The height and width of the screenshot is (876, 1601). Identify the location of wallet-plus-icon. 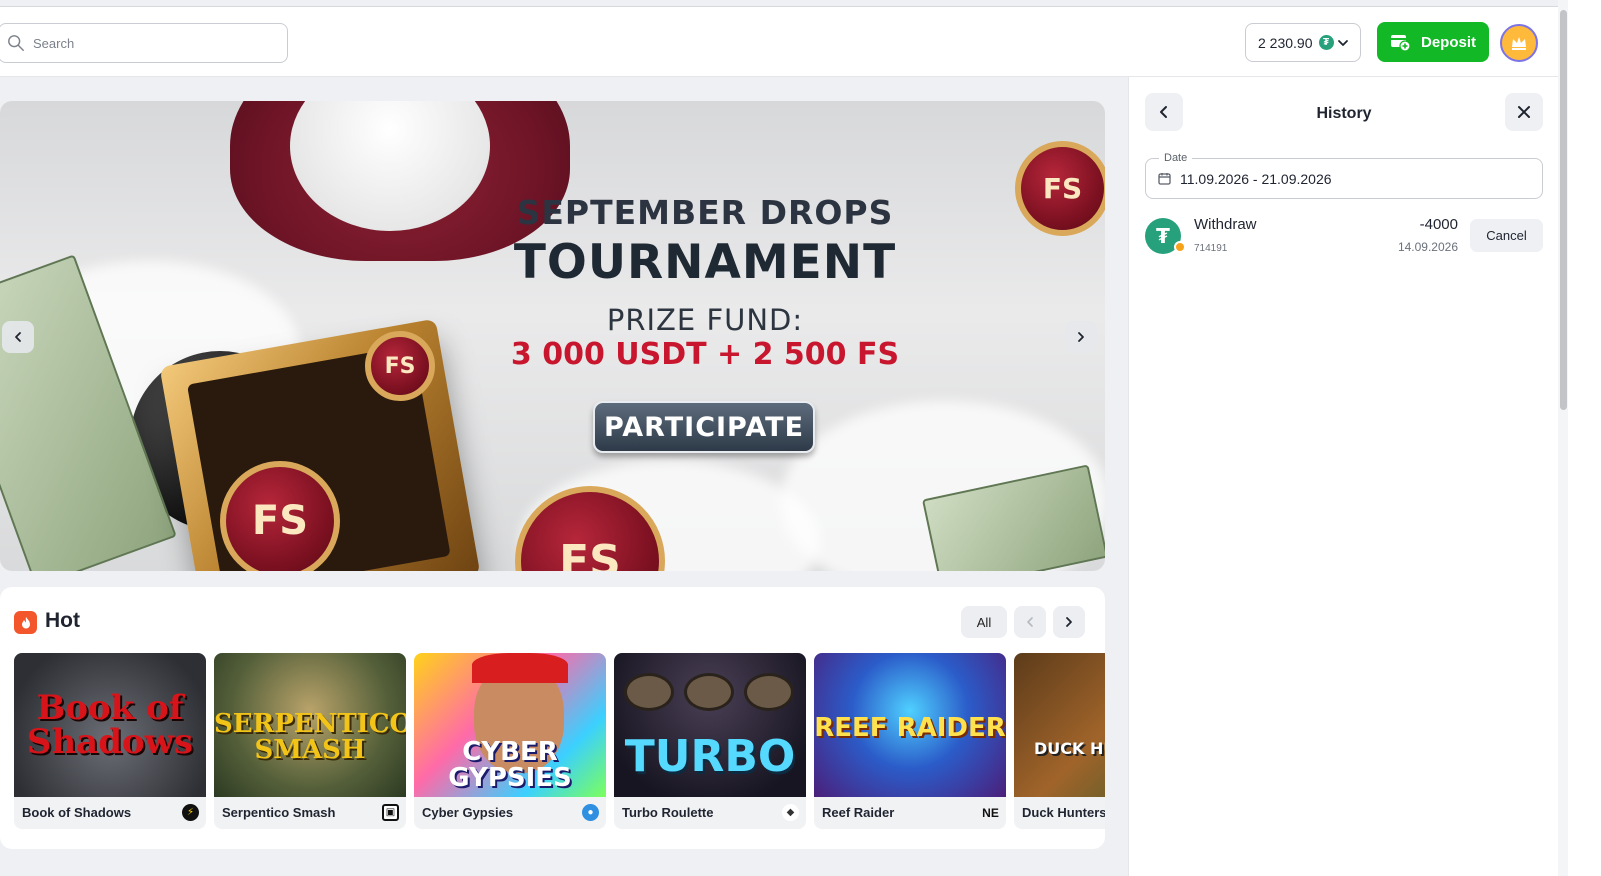
(1401, 43).